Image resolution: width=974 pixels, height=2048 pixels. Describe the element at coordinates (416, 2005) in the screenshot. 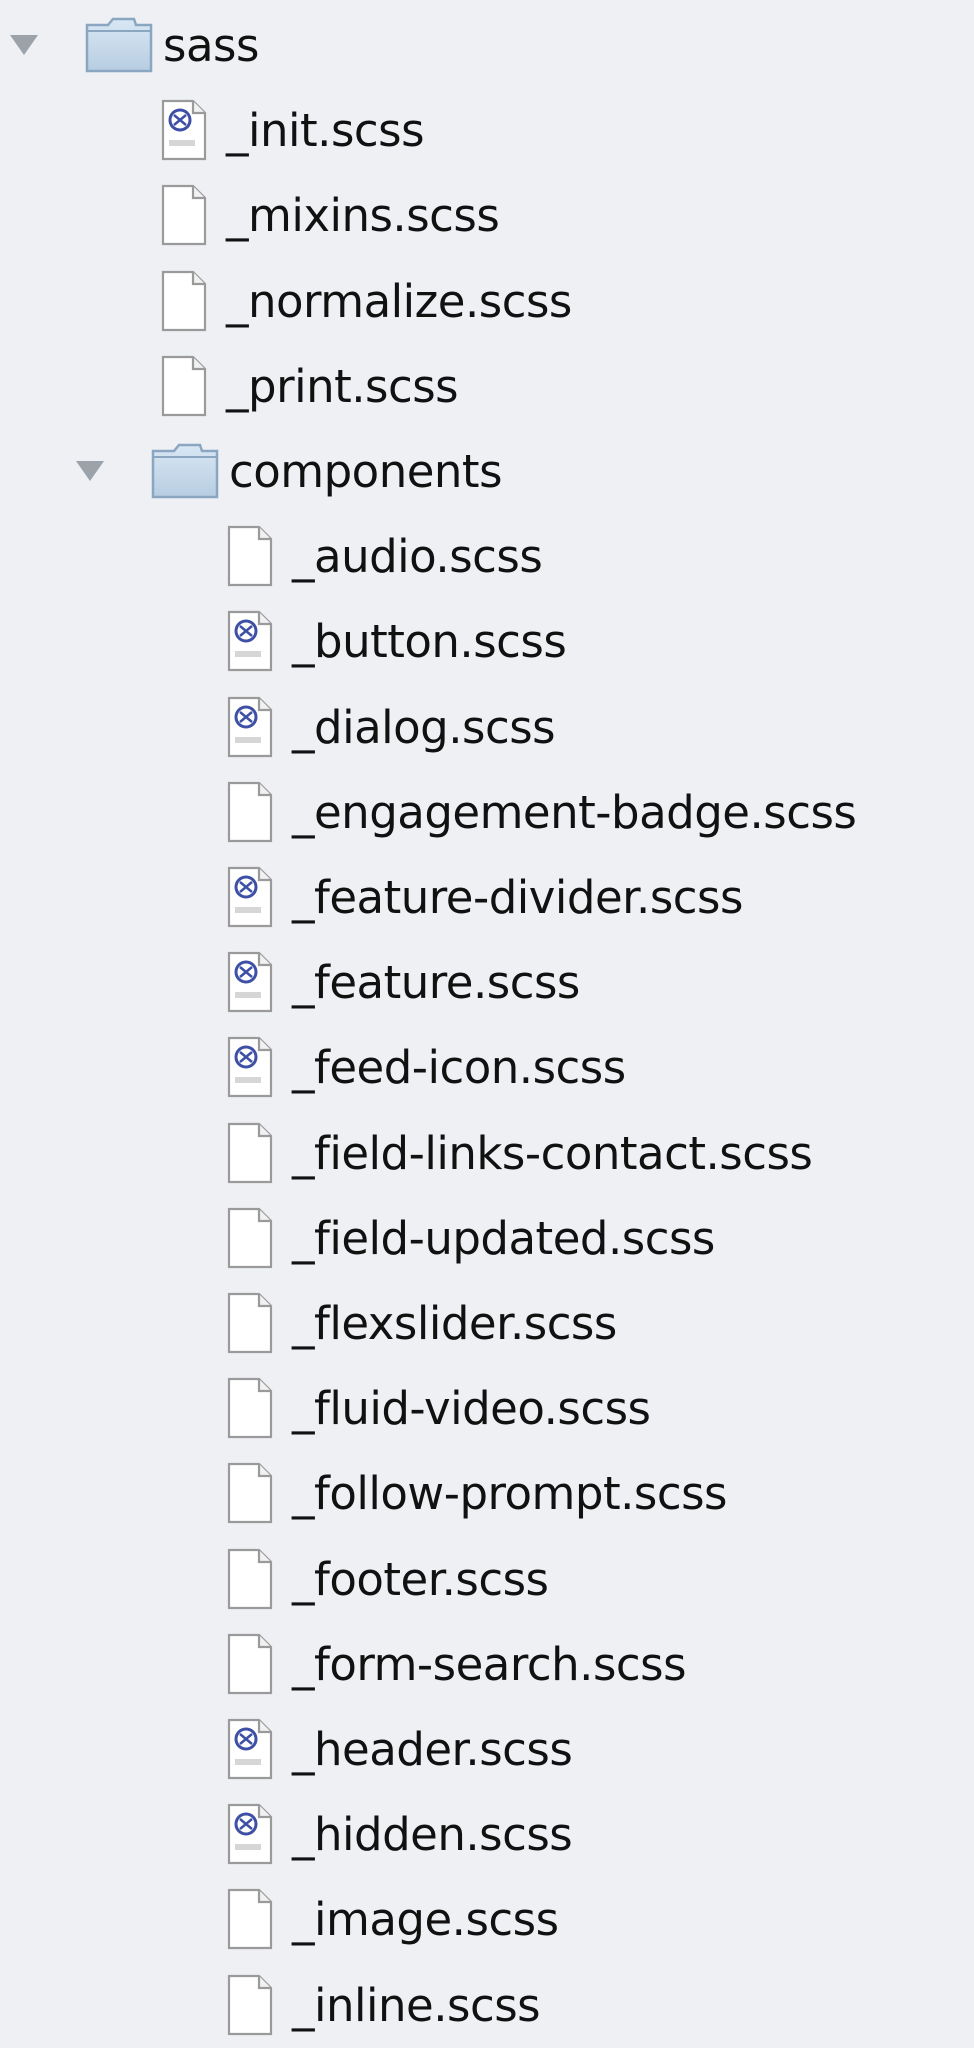

I see `file-name: _inline.scss` at that location.